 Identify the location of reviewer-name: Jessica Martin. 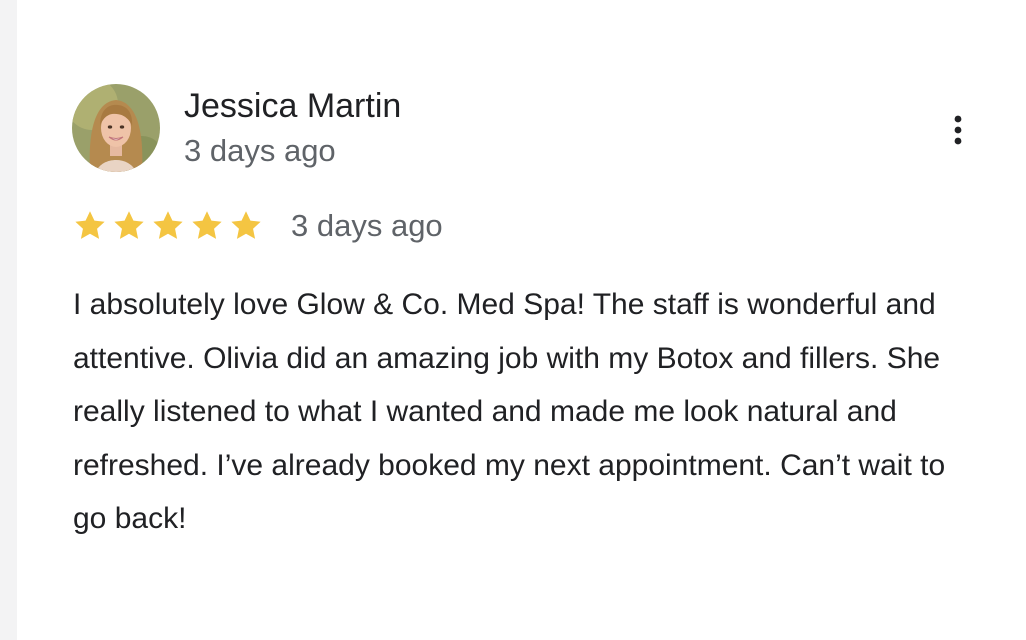
(292, 106).